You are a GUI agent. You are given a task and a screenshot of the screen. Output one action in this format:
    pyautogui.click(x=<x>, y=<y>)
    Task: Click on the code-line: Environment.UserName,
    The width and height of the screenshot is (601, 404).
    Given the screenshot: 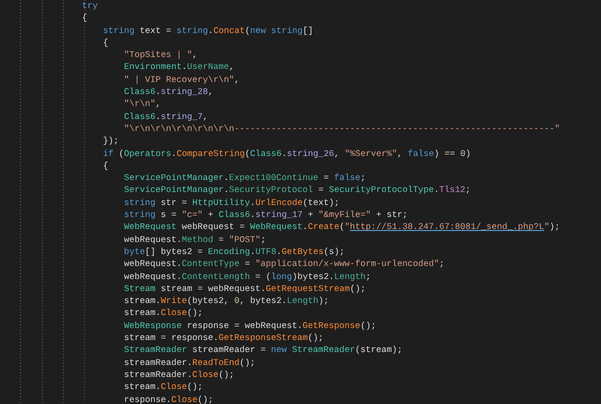 What is the action you would take?
    pyautogui.click(x=179, y=67)
    